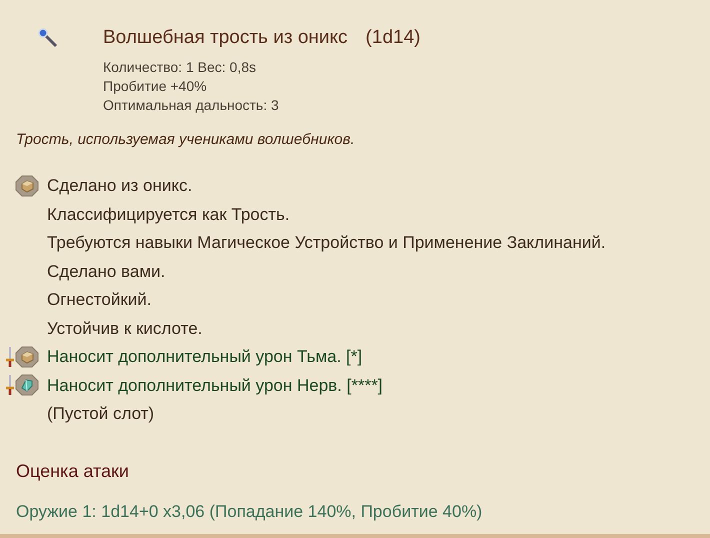  Describe the element at coordinates (119, 186) in the screenshot. I see `item-property: Сделано из оникс.` at that location.